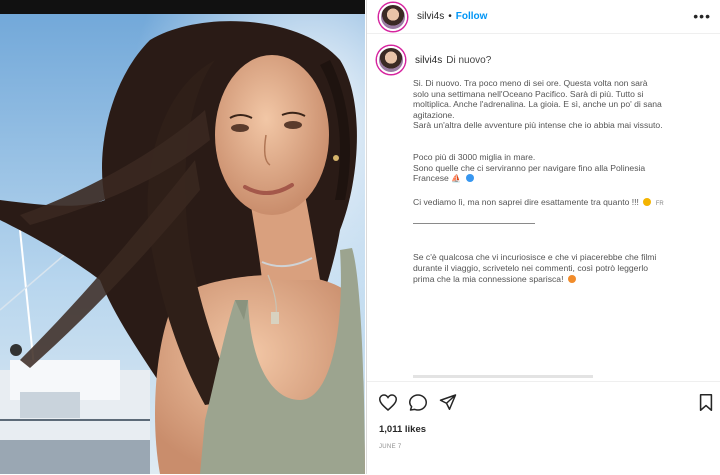  Describe the element at coordinates (434, 114) in the screenshot. I see `caption-line: agitazione.` at that location.